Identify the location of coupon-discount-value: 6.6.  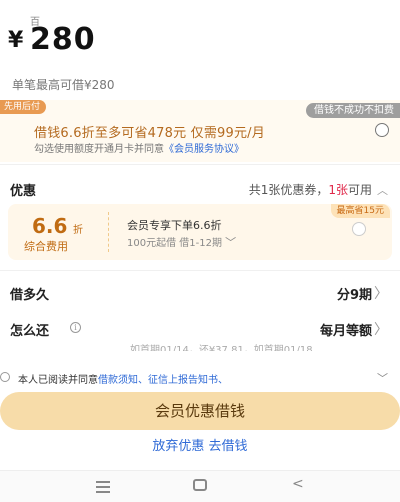
(50, 226).